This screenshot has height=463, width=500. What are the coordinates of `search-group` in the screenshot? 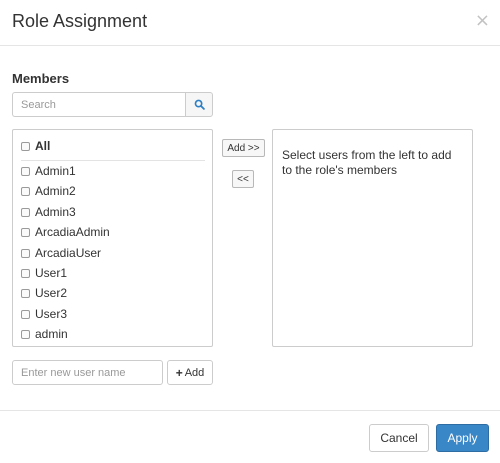 It's located at (112, 104).